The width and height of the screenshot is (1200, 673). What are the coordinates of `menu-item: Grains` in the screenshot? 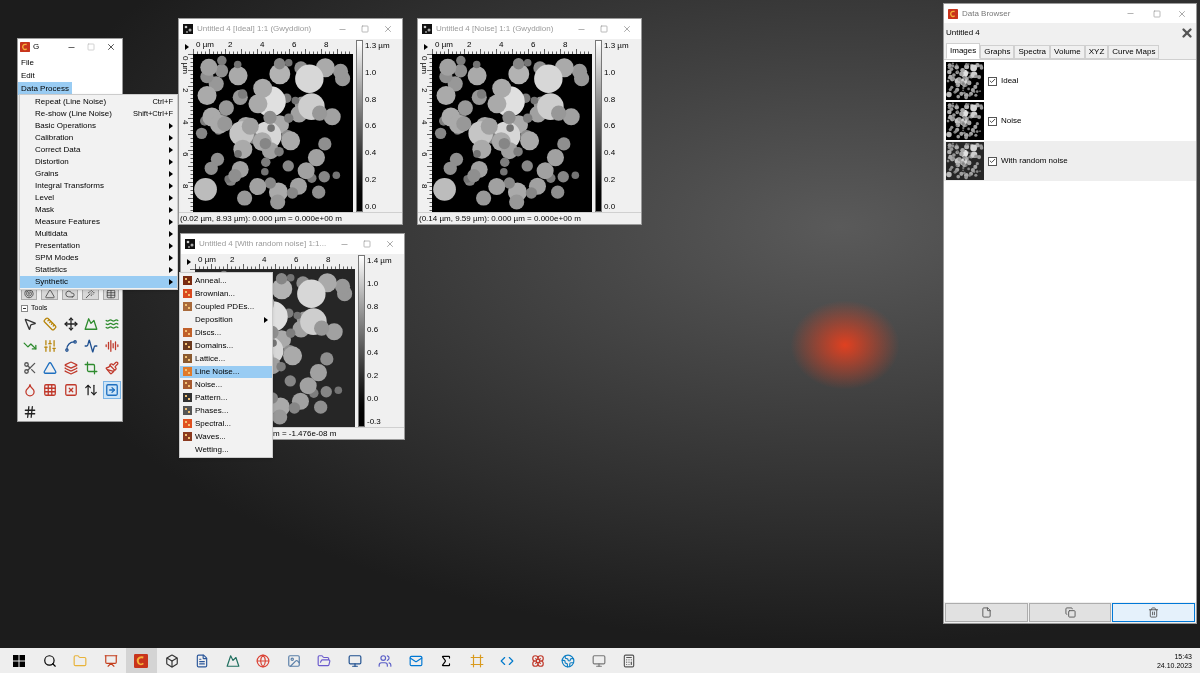 It's located at (98, 174).